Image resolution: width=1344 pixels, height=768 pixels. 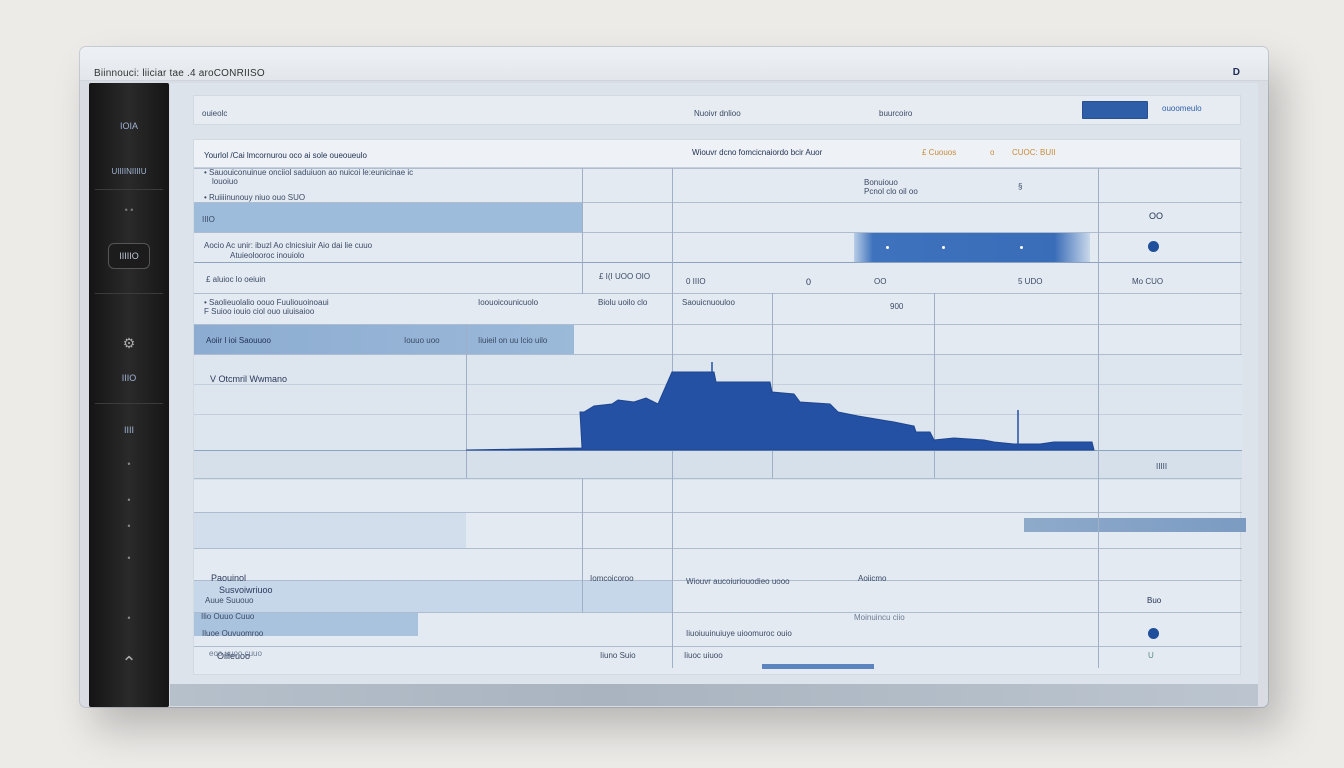 I want to click on sidebar-item-11: •, so click(x=129, y=558).